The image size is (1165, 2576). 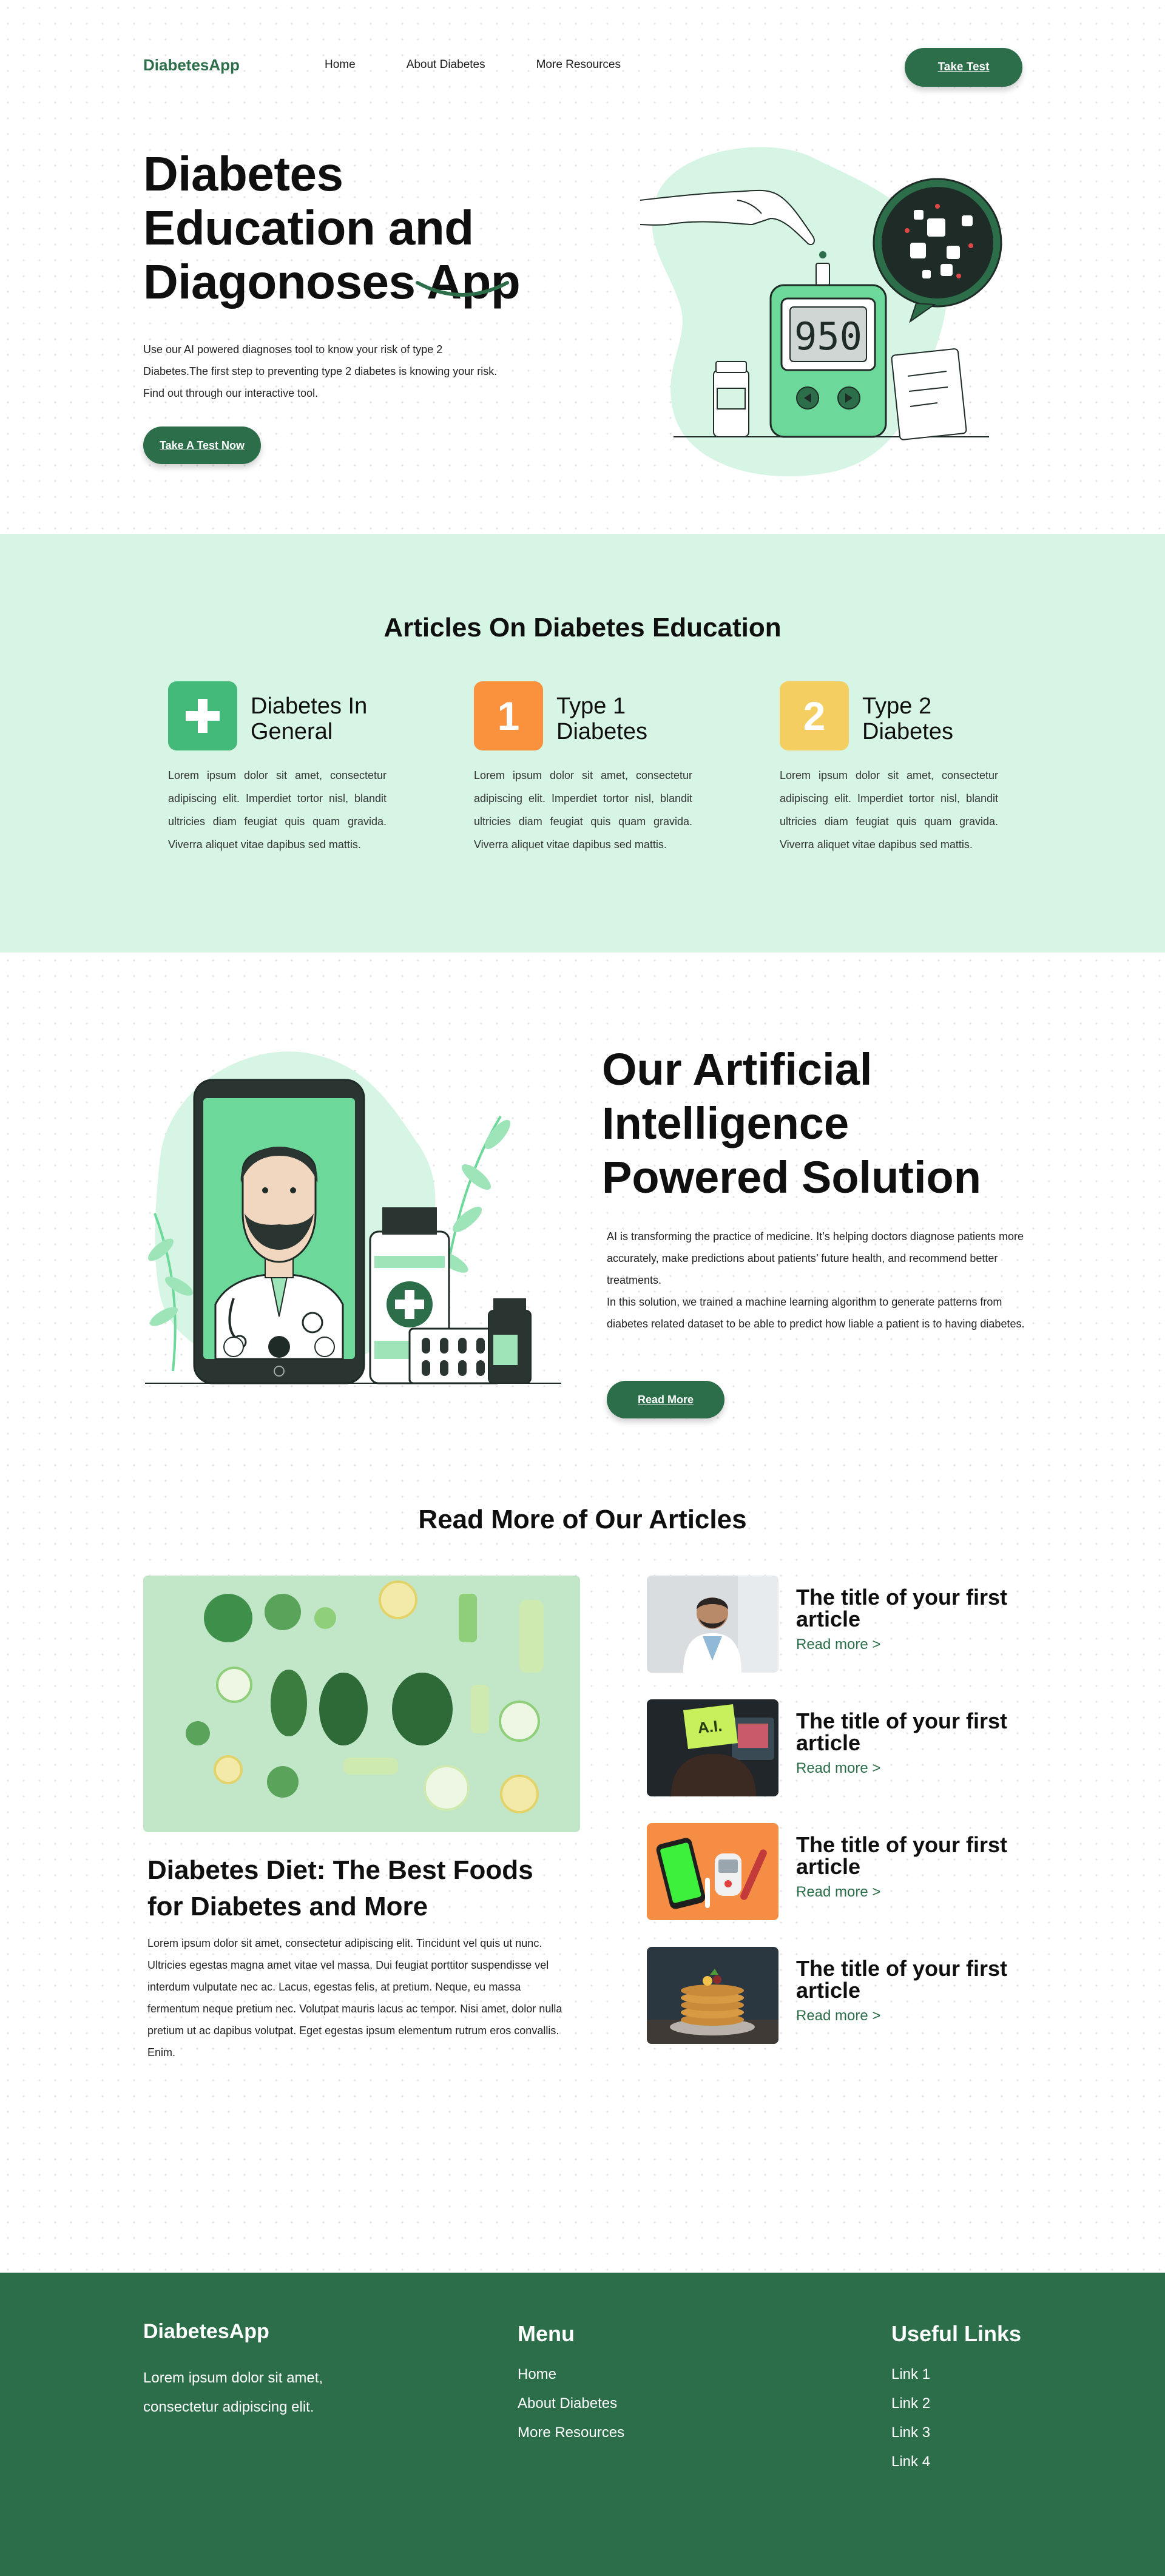 I want to click on nav-link-about-diabetes: About Diabetes, so click(x=446, y=65).